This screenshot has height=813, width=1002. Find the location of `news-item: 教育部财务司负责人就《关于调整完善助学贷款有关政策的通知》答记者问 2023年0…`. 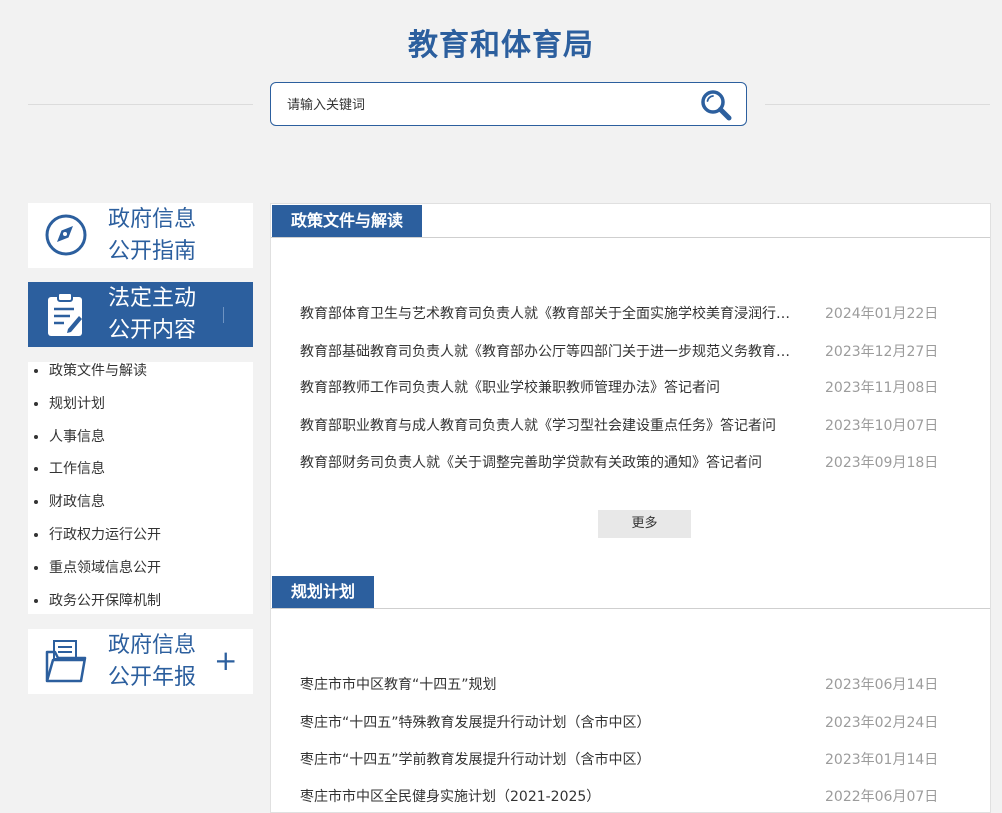

news-item: 教育部财务司负责人就《关于调整完善助学贷款有关政策的通知》答记者问 2023年0… is located at coordinates (620, 462).